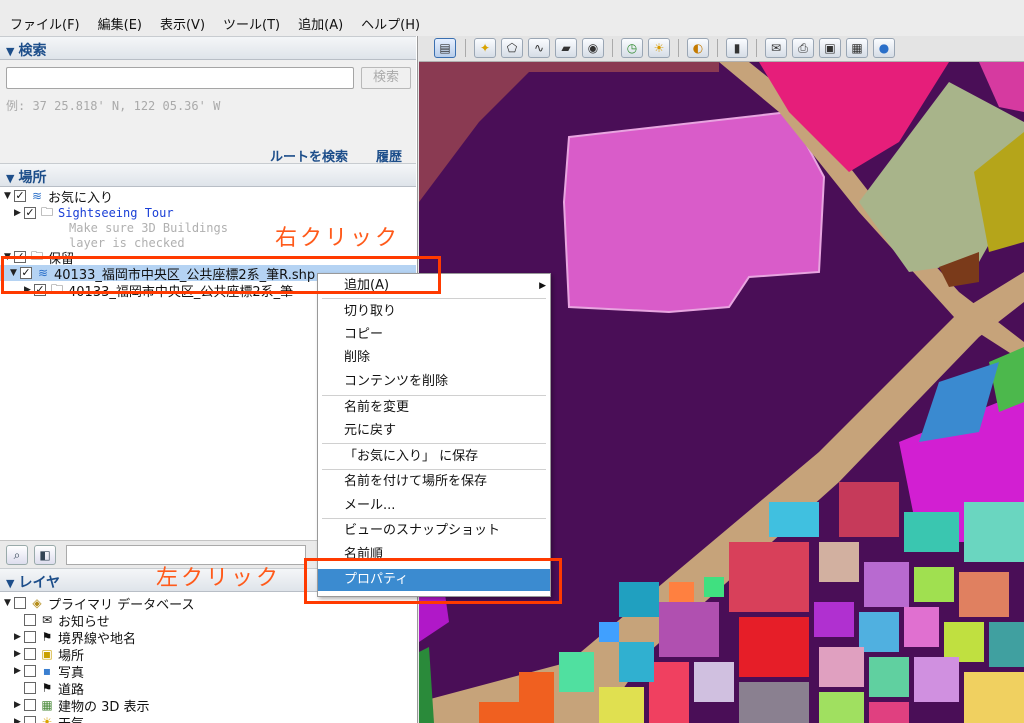 The height and width of the screenshot is (723, 1024). Describe the element at coordinates (737, 48) in the screenshot. I see `ruler-icon: ▮` at that location.